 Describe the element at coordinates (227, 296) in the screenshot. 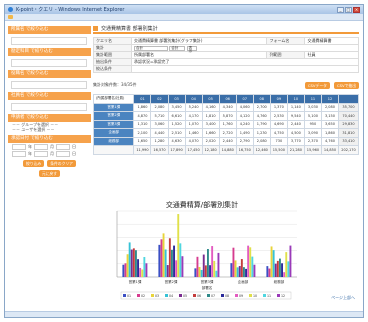

I see `legend-label: 08` at that location.